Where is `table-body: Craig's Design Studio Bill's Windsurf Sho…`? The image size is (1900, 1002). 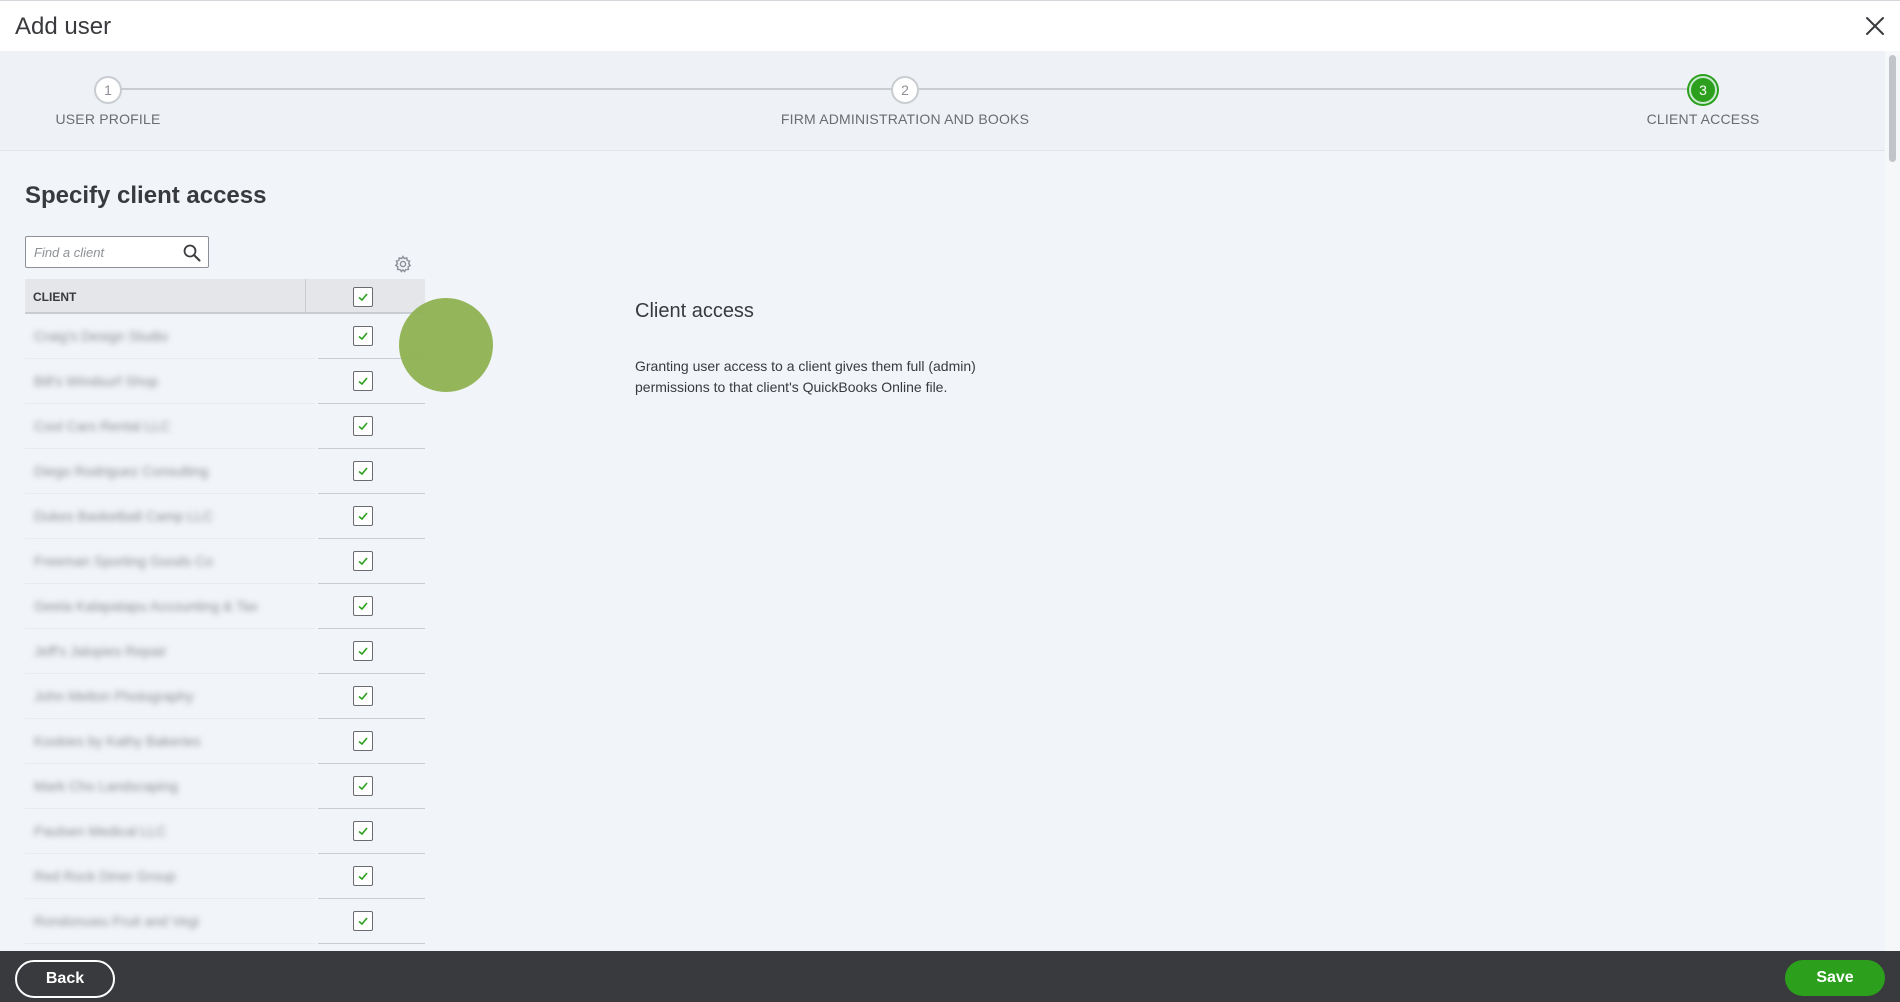
table-body: Craig's Design Studio Bill's Windsurf Sho… is located at coordinates (225, 629).